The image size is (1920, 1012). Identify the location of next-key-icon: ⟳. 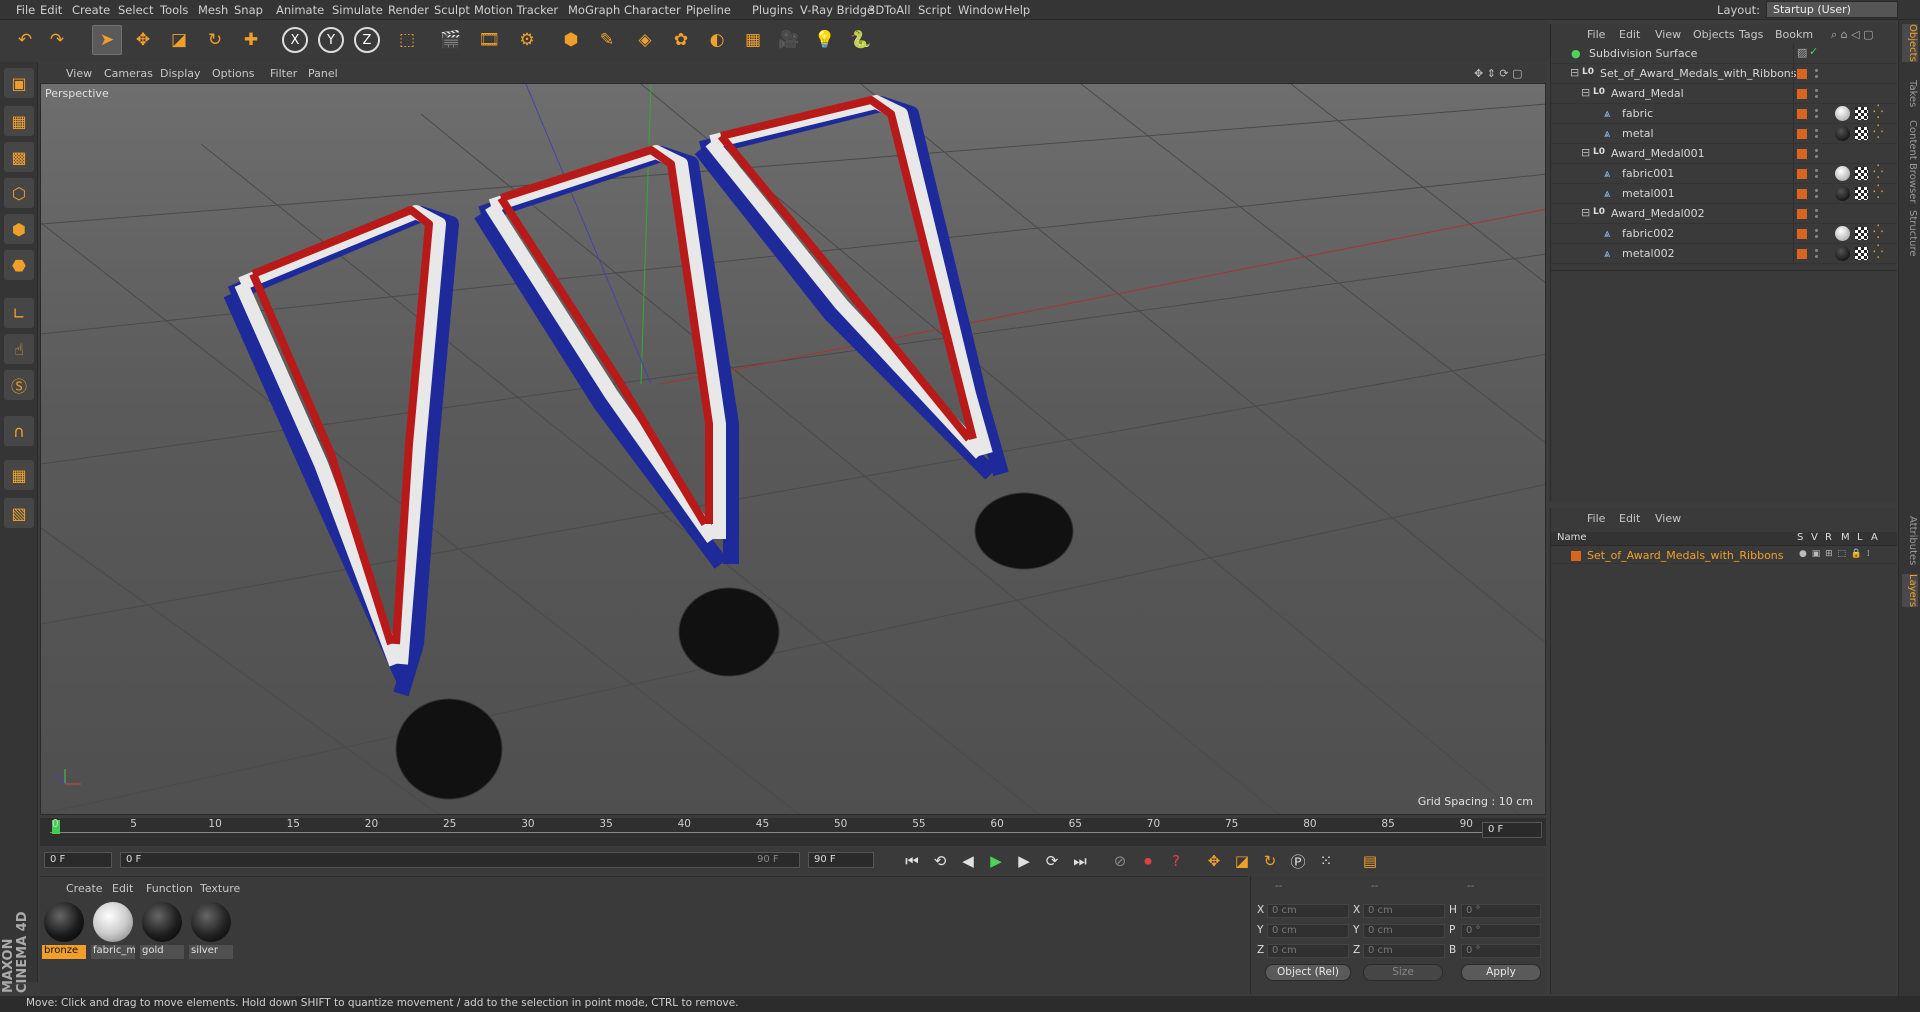
(1052, 861).